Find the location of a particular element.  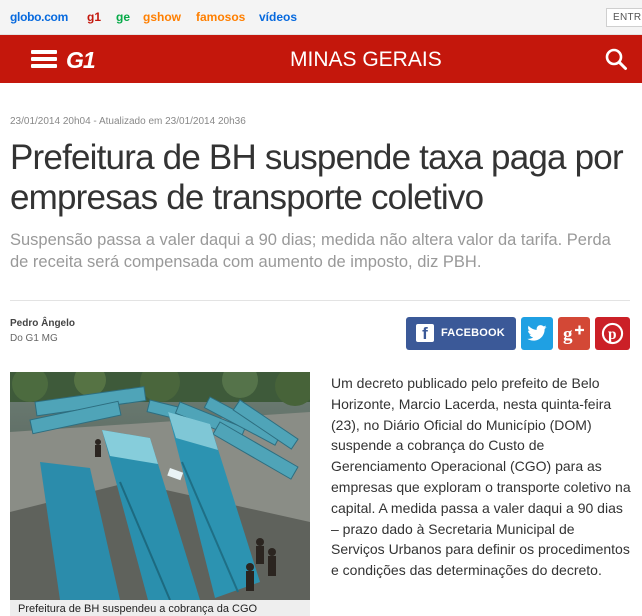

globo-link: globo.com is located at coordinates (39, 17).